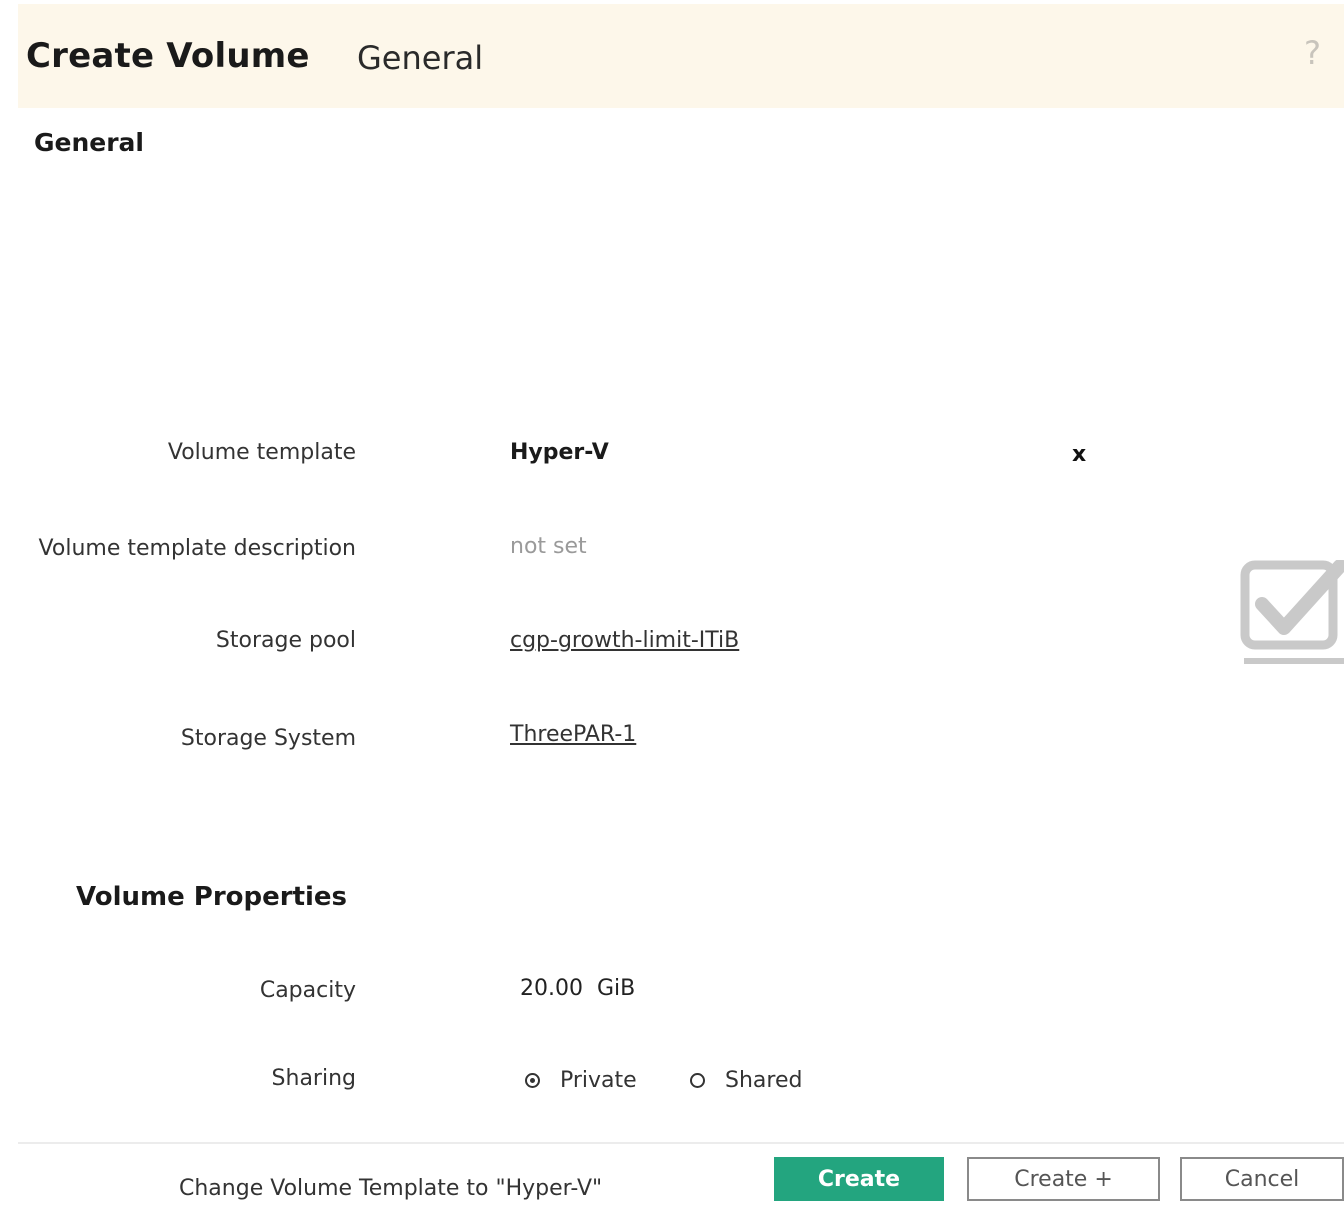 The image size is (1344, 1205). What do you see at coordinates (573, 734) in the screenshot?
I see `storage-system-link: ThreePAR-1` at bounding box center [573, 734].